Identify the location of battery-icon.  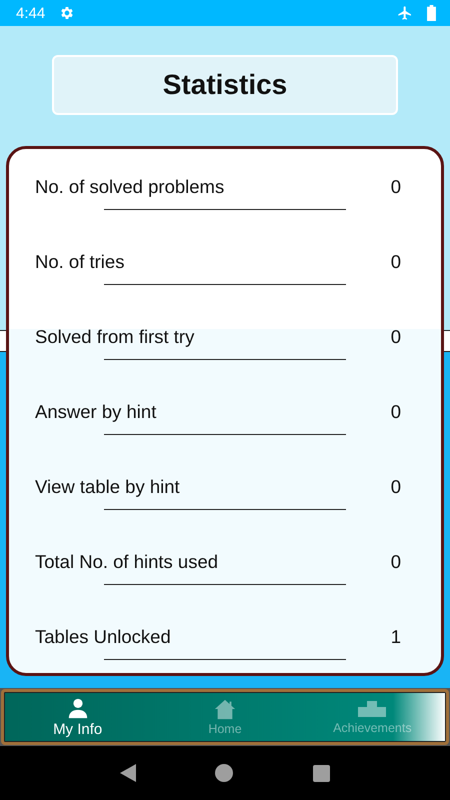
(431, 13).